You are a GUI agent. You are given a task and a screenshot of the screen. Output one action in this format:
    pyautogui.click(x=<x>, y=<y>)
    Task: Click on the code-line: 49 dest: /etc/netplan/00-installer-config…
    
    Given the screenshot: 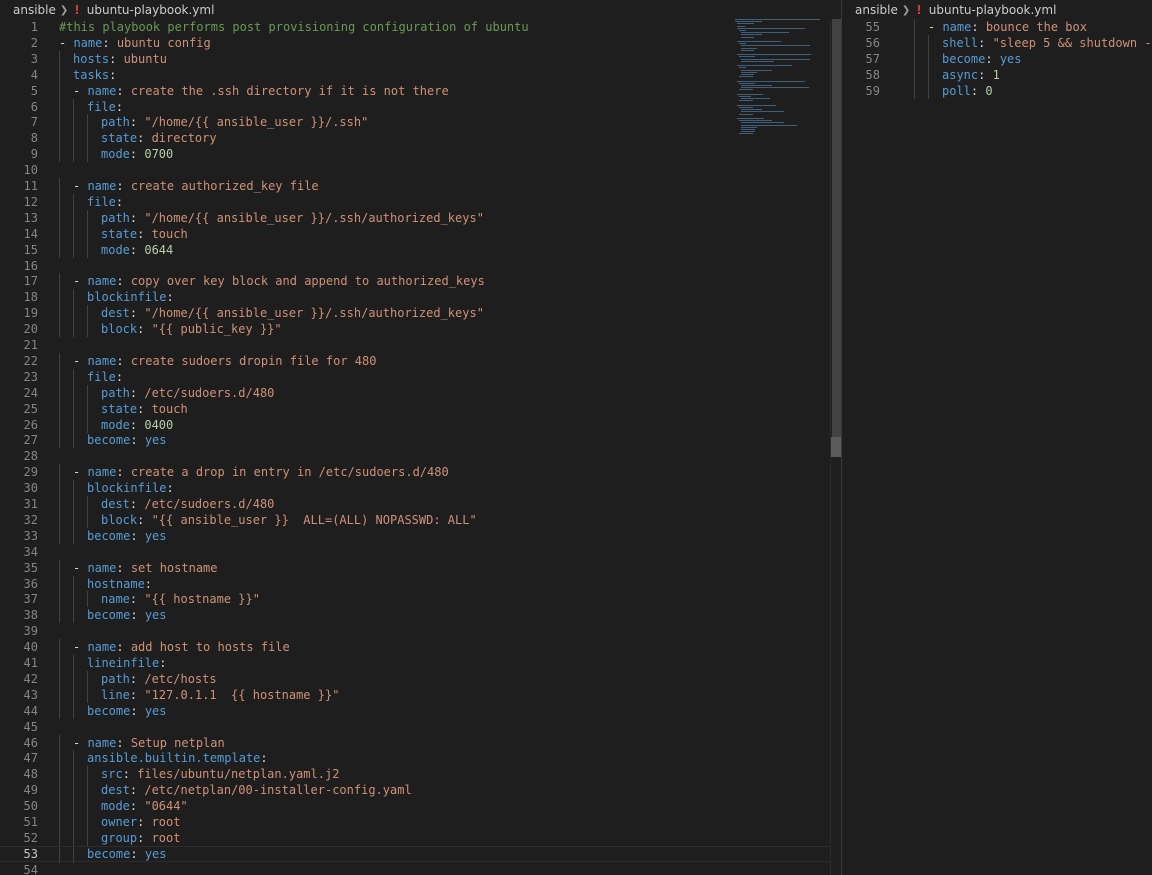 What is the action you would take?
    pyautogui.click(x=420, y=790)
    